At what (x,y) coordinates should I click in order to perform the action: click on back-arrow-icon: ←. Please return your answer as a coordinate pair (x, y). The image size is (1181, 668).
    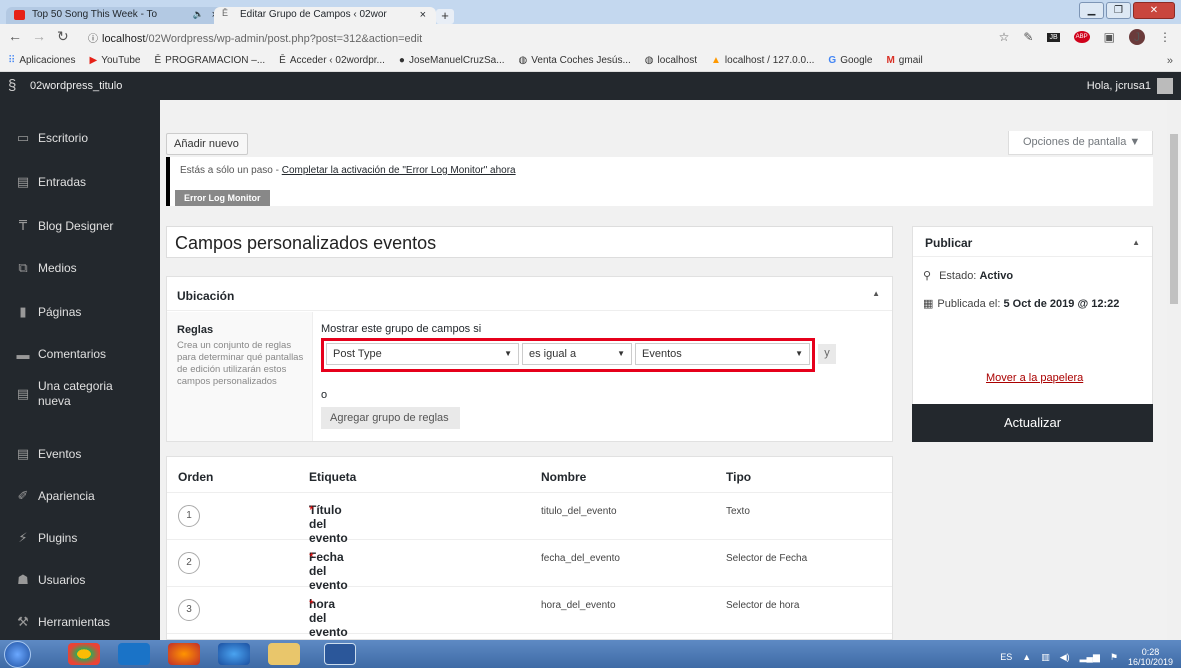
    Looking at the image, I should click on (15, 36).